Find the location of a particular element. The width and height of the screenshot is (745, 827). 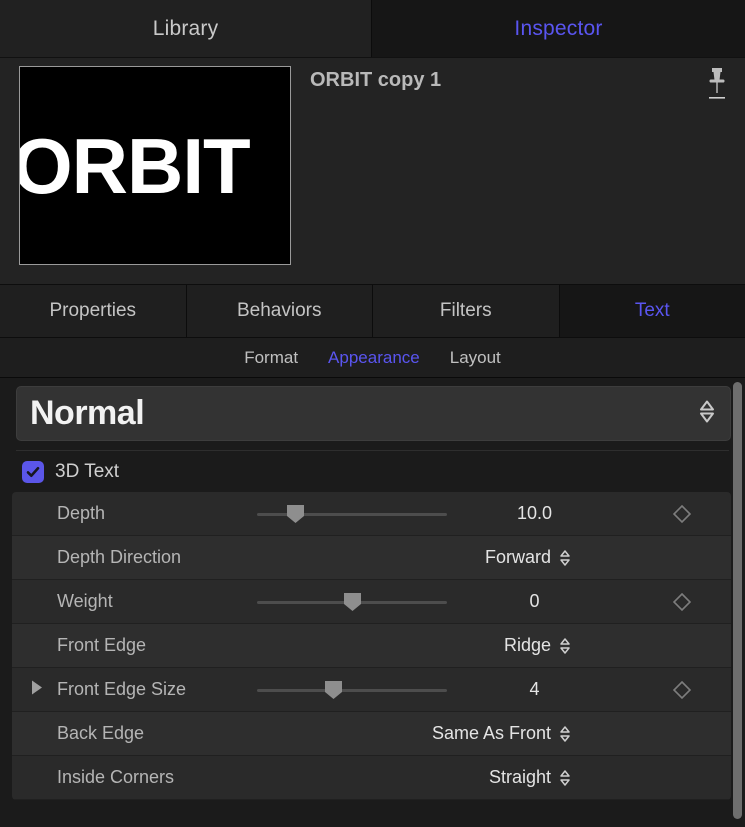

row-front-edge: Front Edge Ridge is located at coordinates (371, 646).